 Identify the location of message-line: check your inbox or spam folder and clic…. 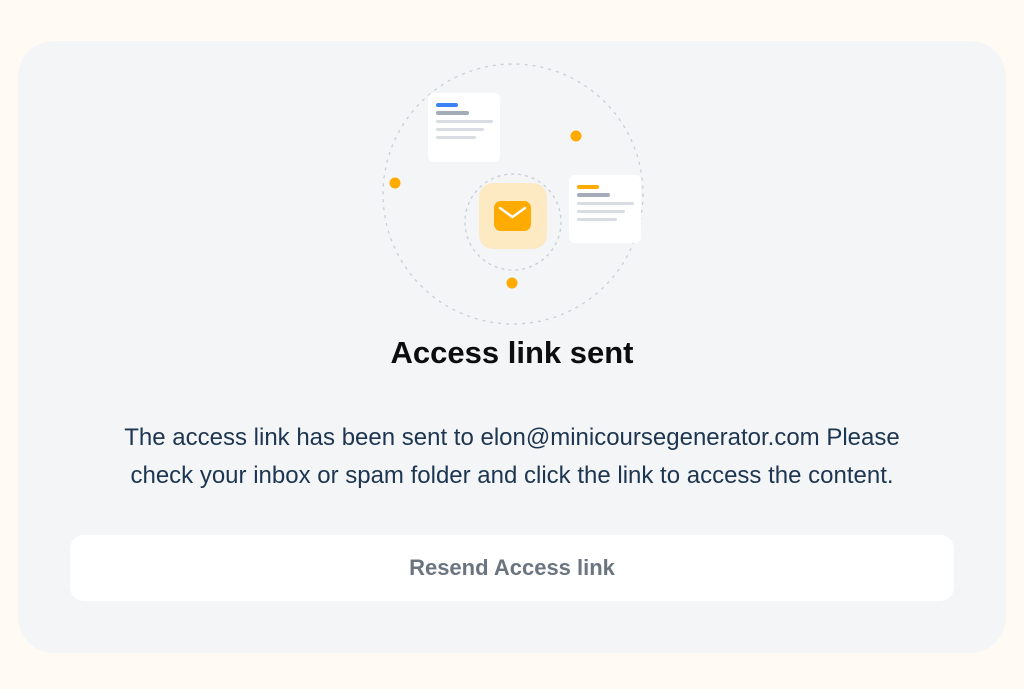
(512, 475).